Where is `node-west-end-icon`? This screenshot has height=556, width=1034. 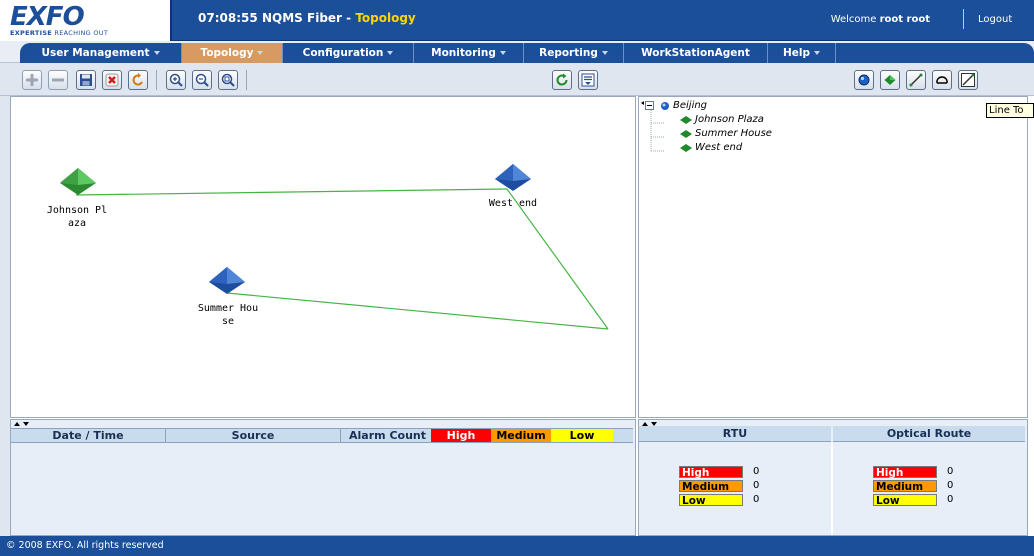
node-west-end-icon is located at coordinates (513, 177).